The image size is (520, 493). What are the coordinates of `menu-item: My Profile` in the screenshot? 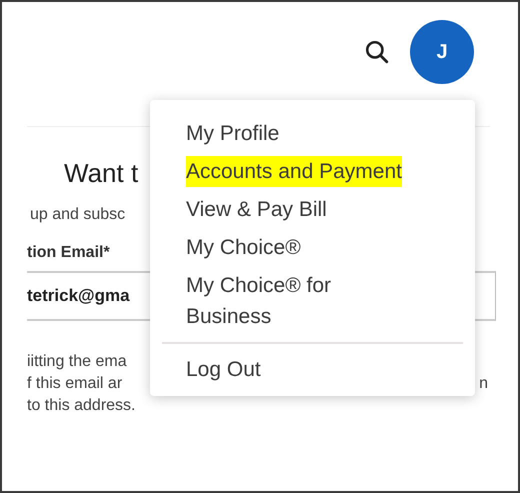 It's located at (233, 133).